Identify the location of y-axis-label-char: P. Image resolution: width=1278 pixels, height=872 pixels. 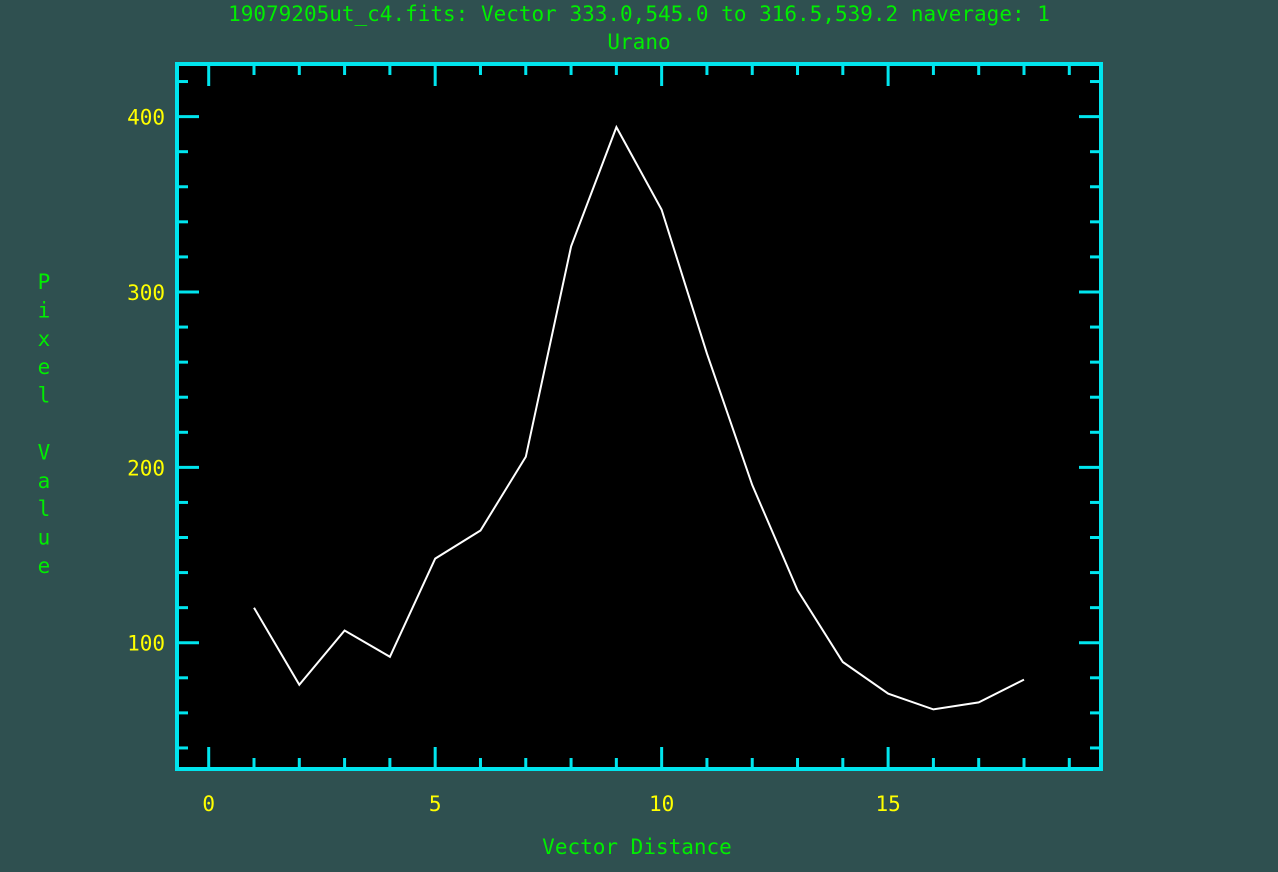
(44, 282).